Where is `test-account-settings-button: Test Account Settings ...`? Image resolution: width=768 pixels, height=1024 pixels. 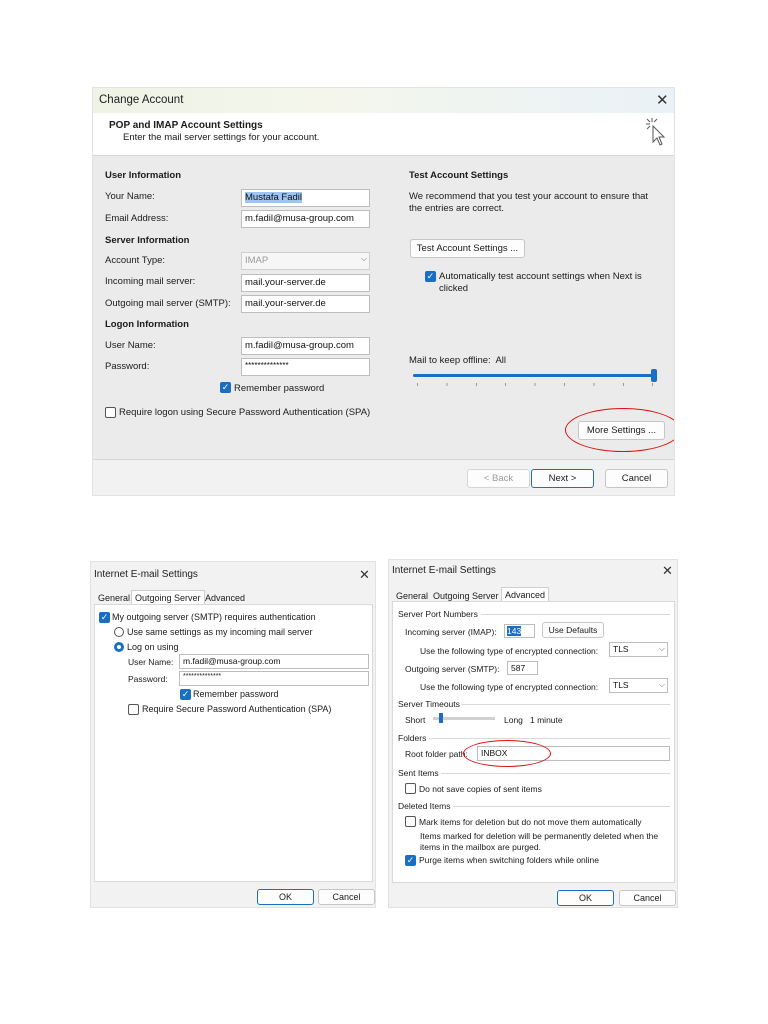
test-account-settings-button: Test Account Settings ... is located at coordinates (467, 248).